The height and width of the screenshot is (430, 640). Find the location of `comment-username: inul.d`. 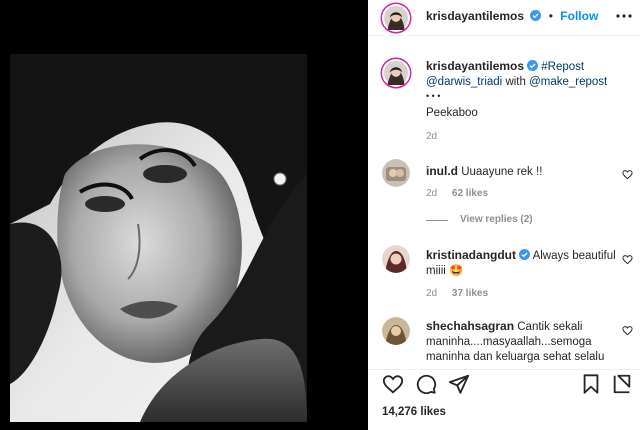

comment-username: inul.d is located at coordinates (442, 171).